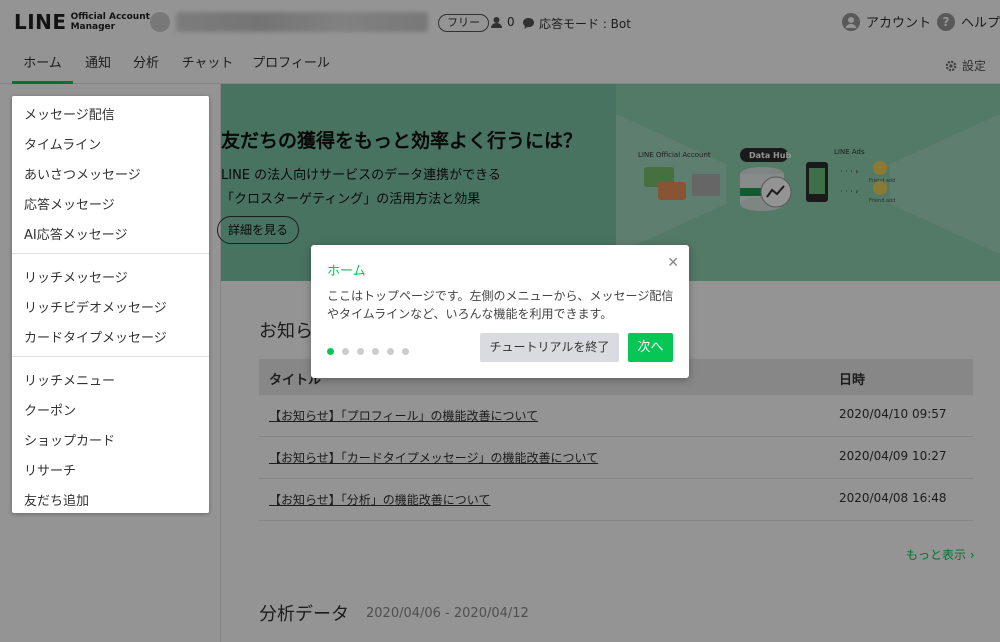  I want to click on step-indicator, so click(368, 351).